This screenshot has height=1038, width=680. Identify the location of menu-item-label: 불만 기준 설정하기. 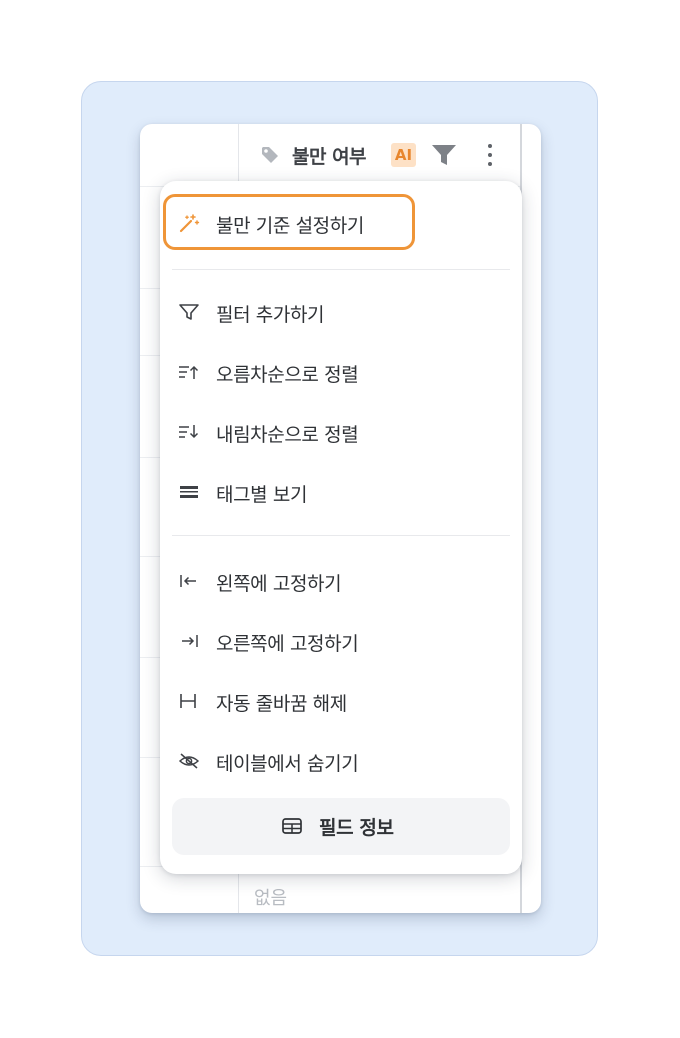
(290, 226).